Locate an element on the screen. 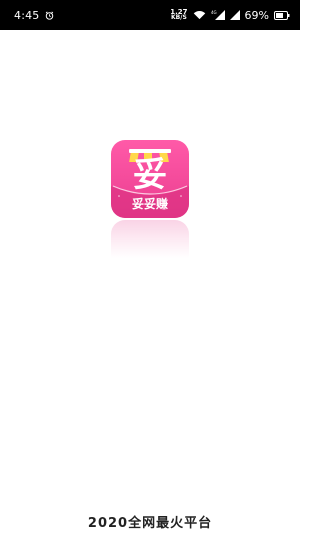  app-icon: 妥 妥妥赚 is located at coordinates (150, 179).